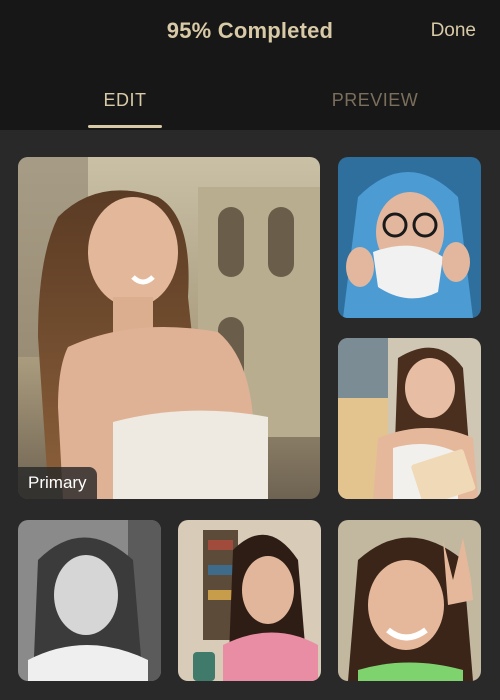  Describe the element at coordinates (250, 30) in the screenshot. I see `progress-title: 95% Completed` at that location.